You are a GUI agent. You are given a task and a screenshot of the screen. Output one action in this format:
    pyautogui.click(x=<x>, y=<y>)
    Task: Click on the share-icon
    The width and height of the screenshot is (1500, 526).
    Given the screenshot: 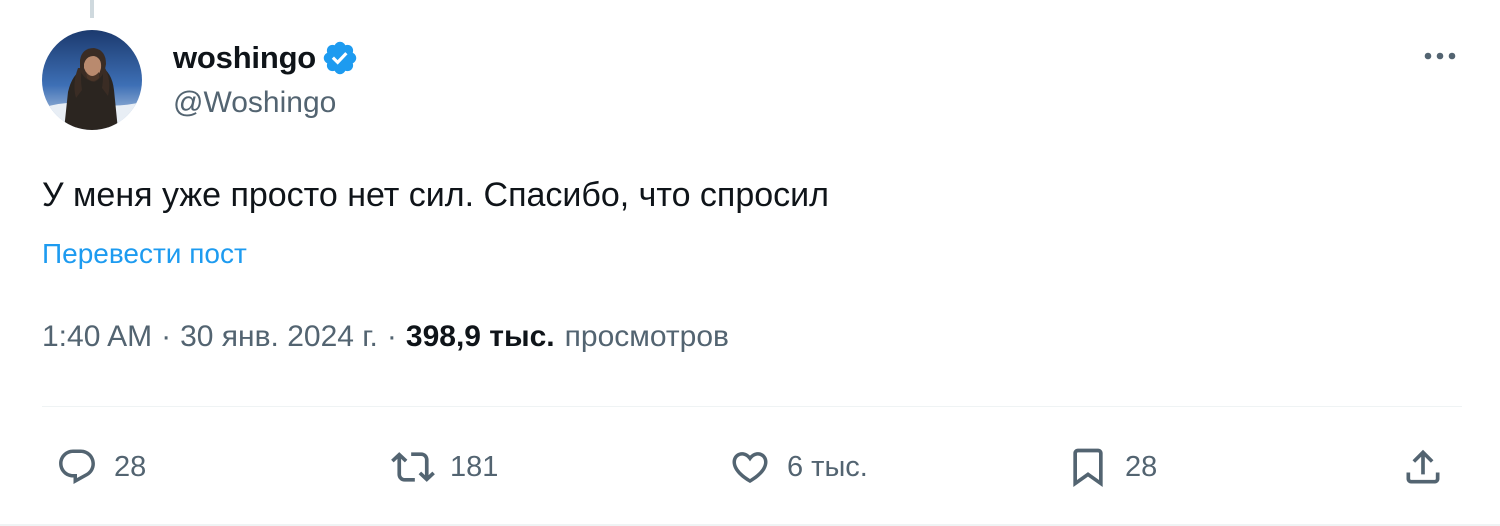 What is the action you would take?
    pyautogui.click(x=1423, y=467)
    